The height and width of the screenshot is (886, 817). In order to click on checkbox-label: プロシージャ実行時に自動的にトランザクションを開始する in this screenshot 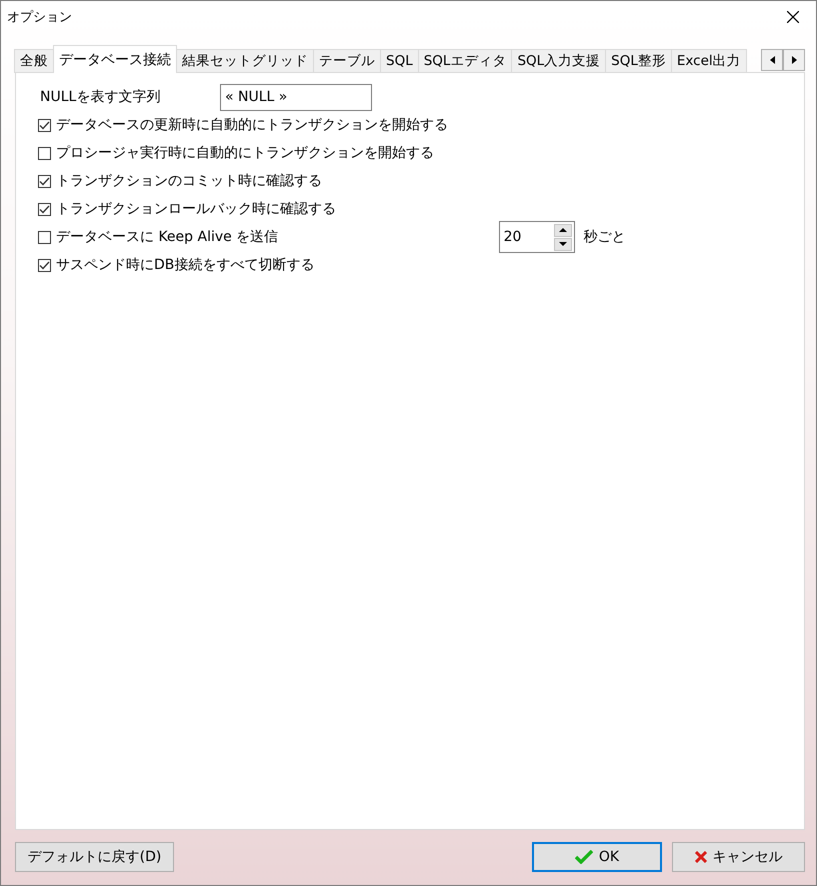, I will do `click(245, 153)`.